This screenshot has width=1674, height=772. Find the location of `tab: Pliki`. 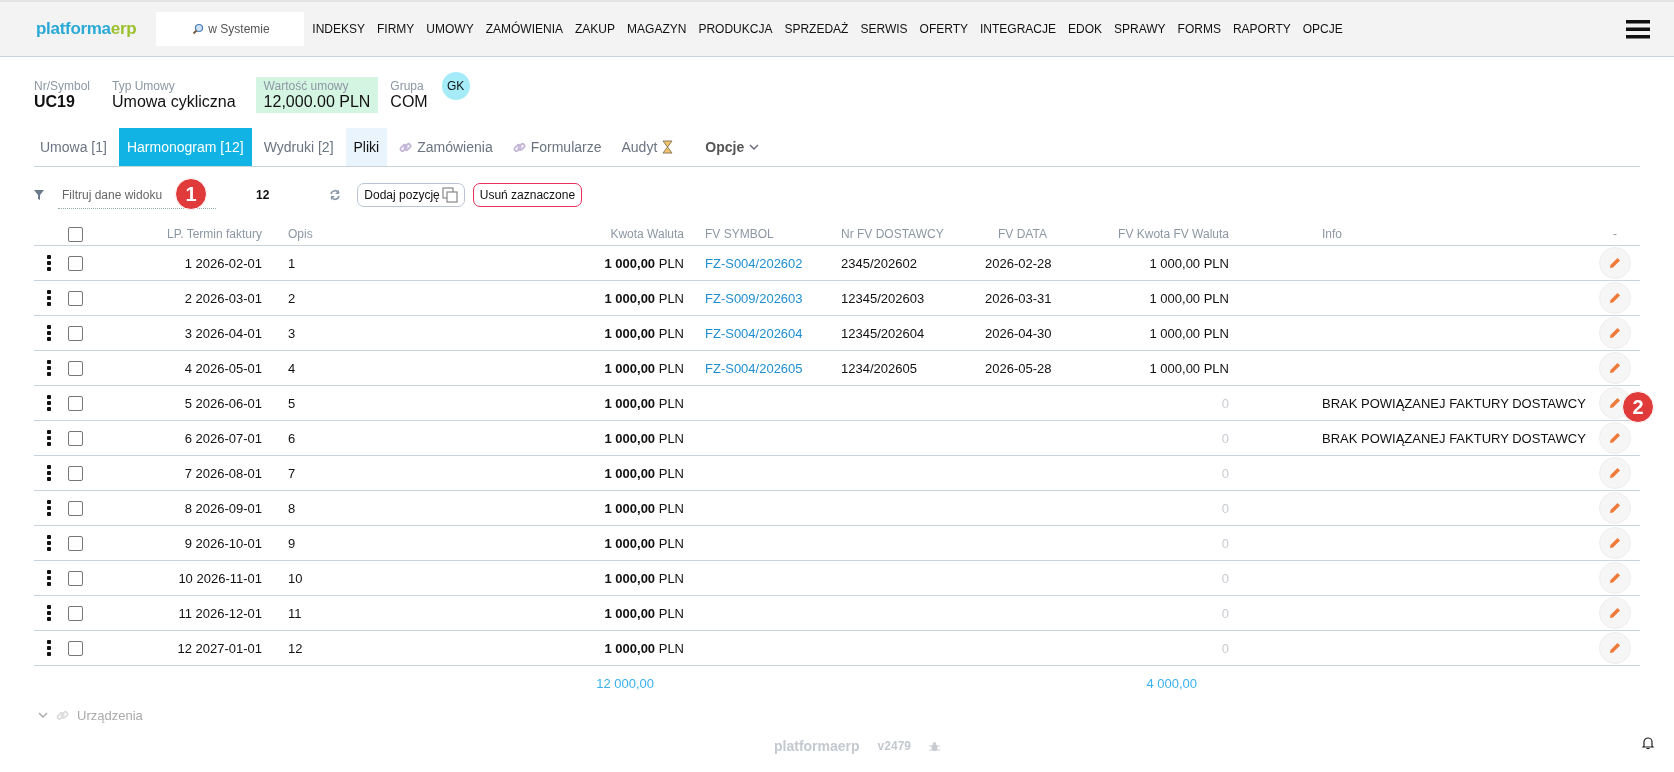

tab: Pliki is located at coordinates (366, 147).